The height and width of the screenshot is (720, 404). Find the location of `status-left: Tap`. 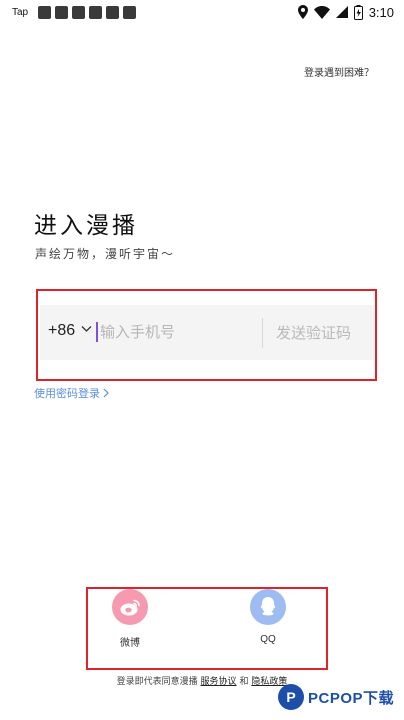

status-left: Tap is located at coordinates (74, 12).